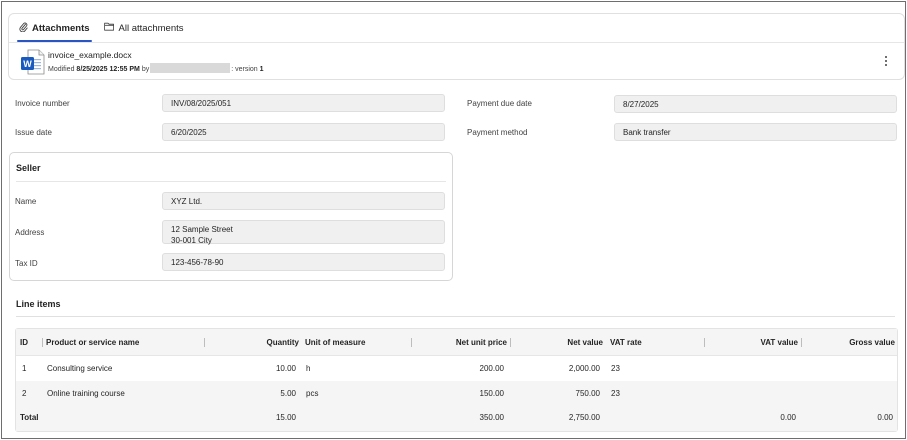 The height and width of the screenshot is (440, 907). What do you see at coordinates (108, 69) in the screenshot?
I see `modified-date: 8/25/2025 12:55 PM` at bounding box center [108, 69].